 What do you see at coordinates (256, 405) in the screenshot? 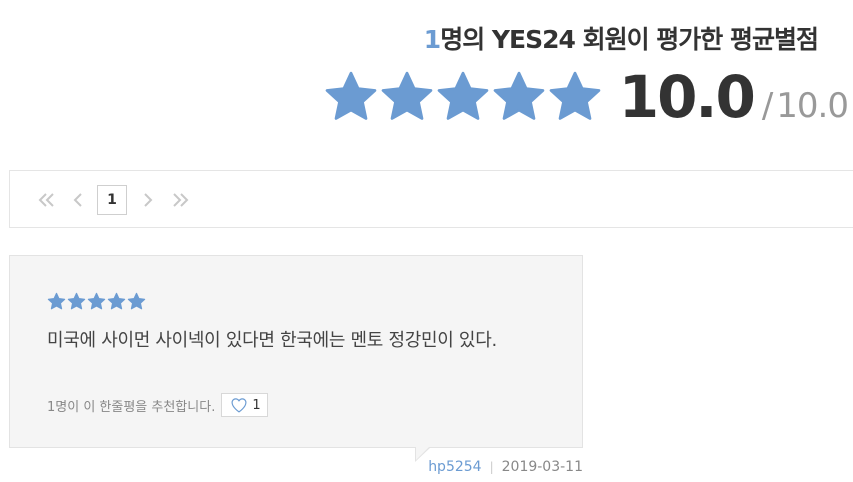
I see `like-count: 1` at bounding box center [256, 405].